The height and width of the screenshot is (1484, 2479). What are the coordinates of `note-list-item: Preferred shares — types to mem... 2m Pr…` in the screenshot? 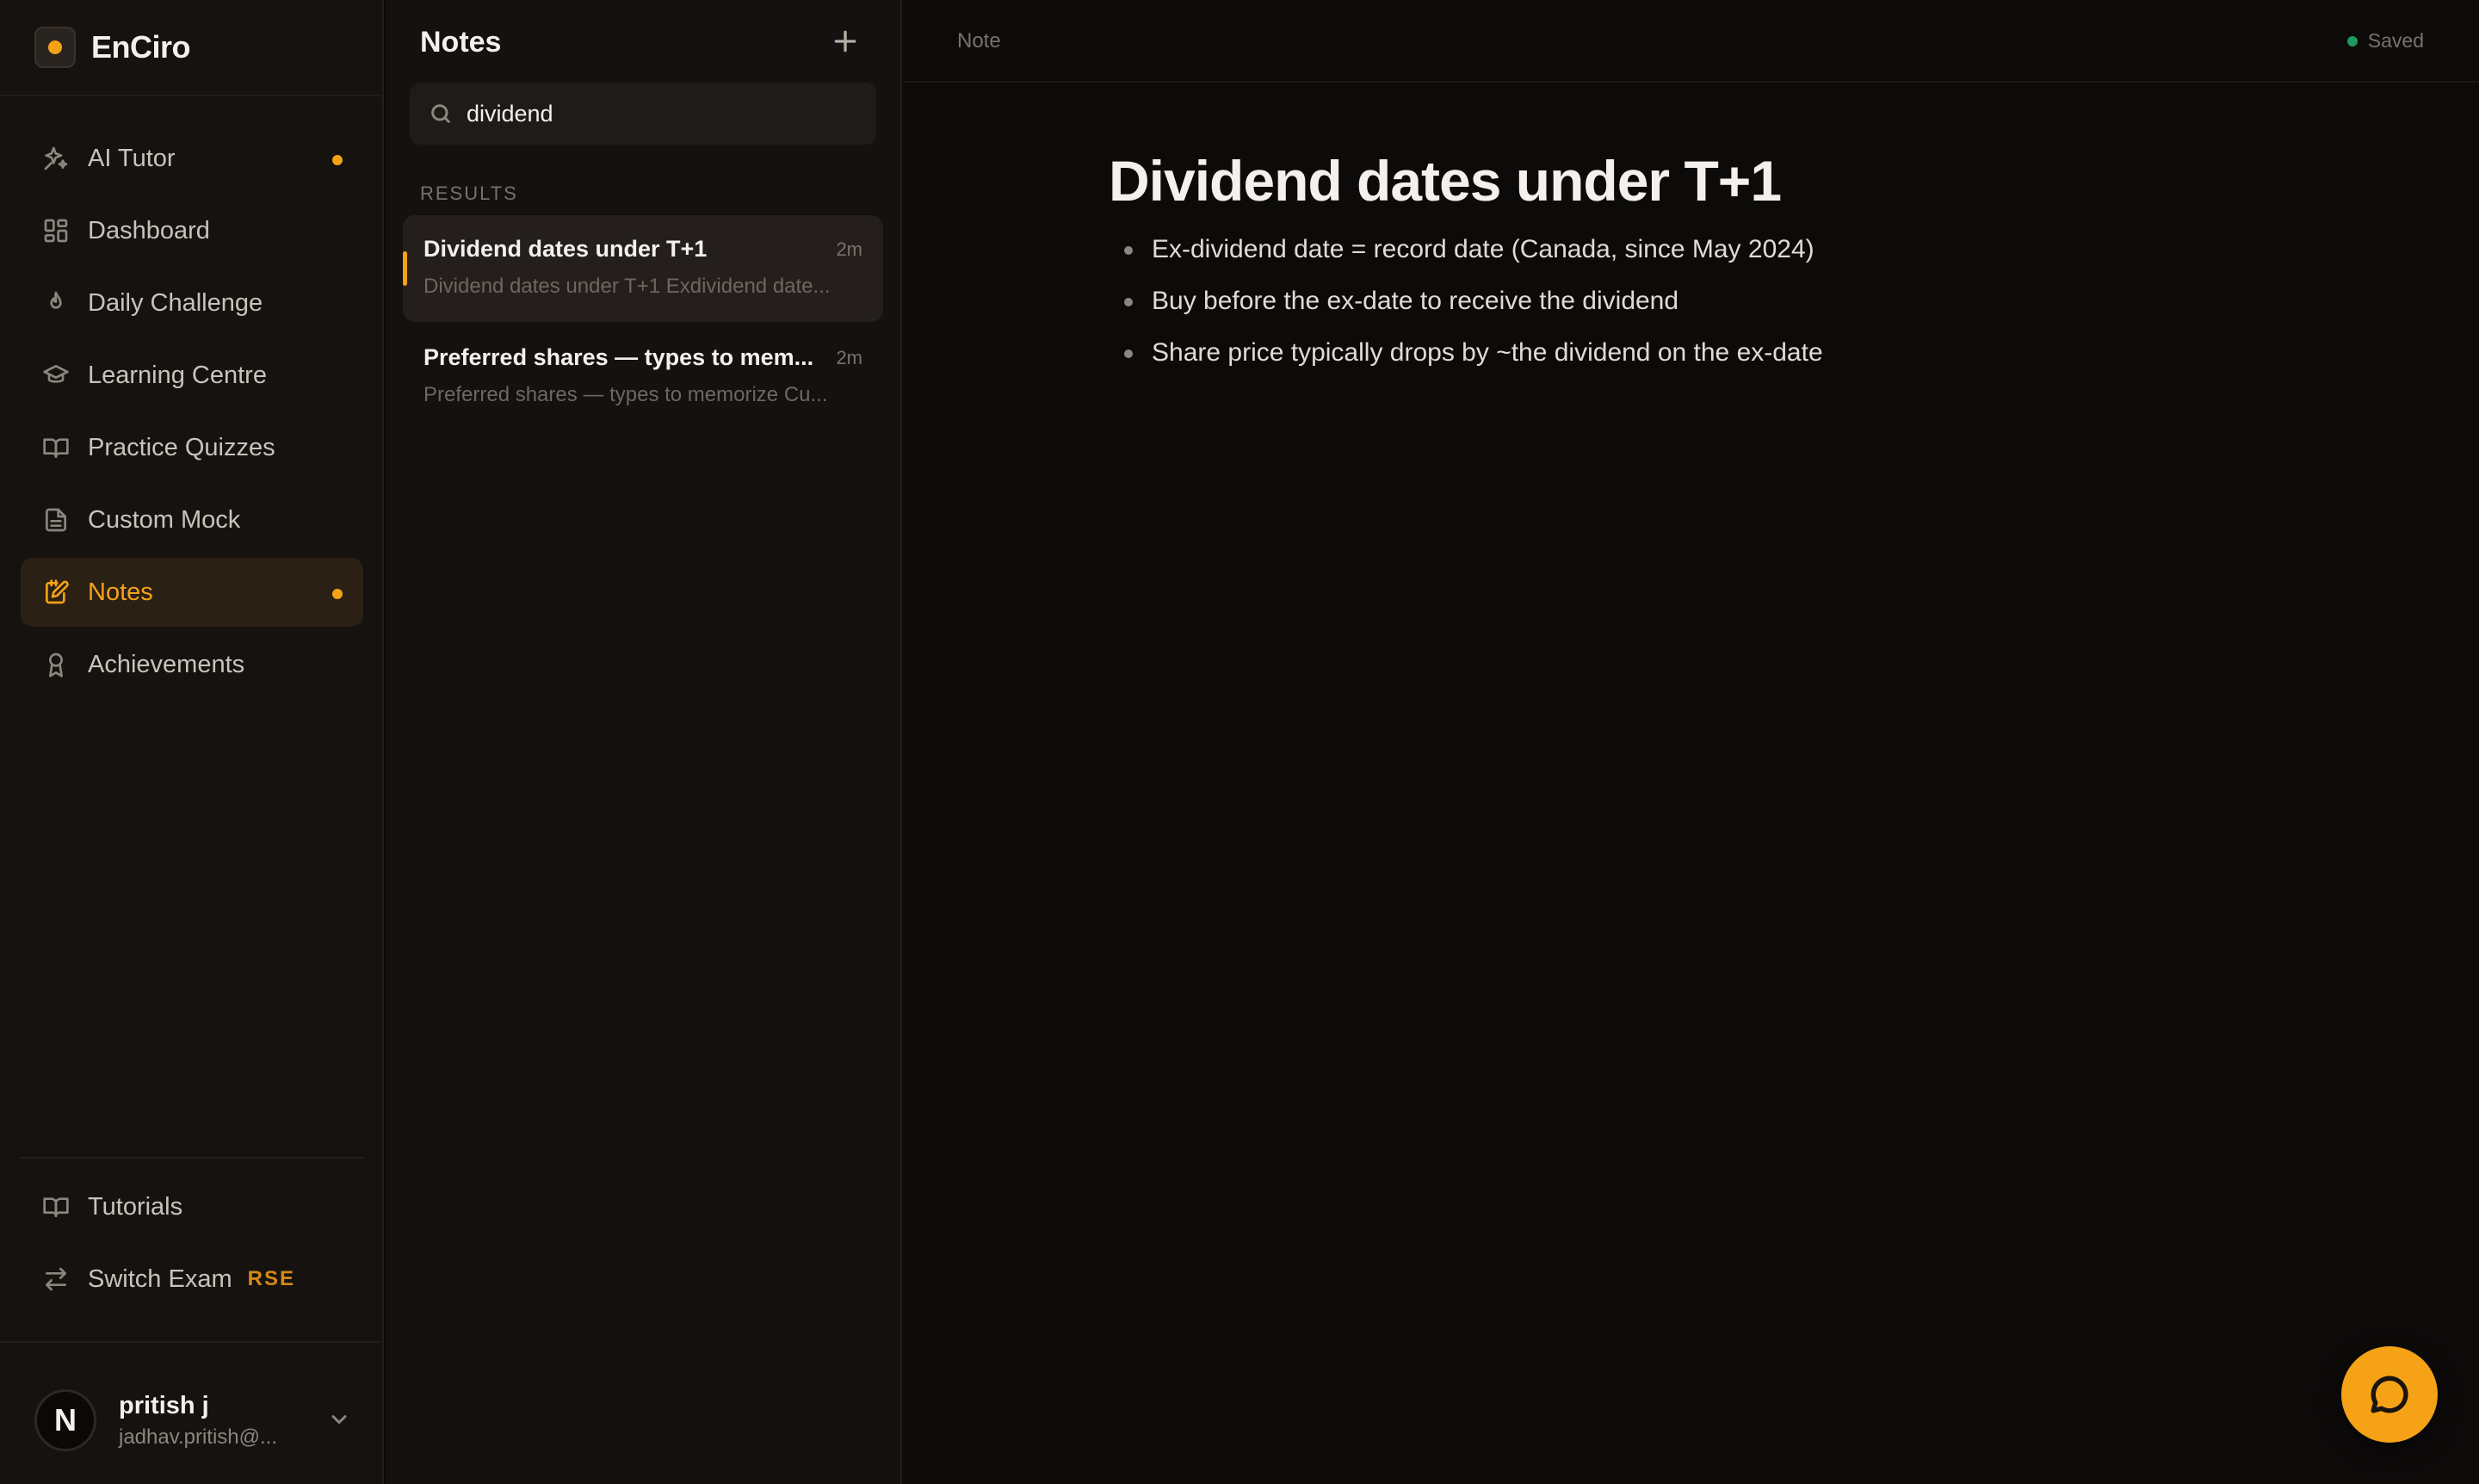 It's located at (643, 377).